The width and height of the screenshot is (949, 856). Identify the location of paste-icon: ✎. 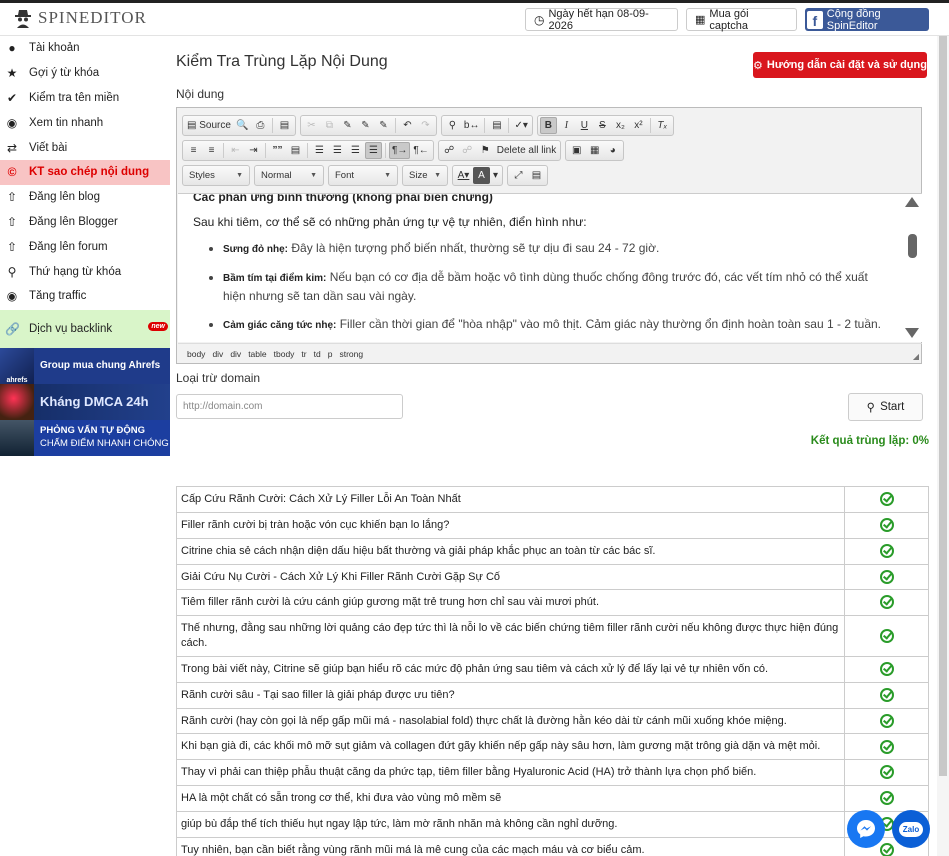
(347, 125).